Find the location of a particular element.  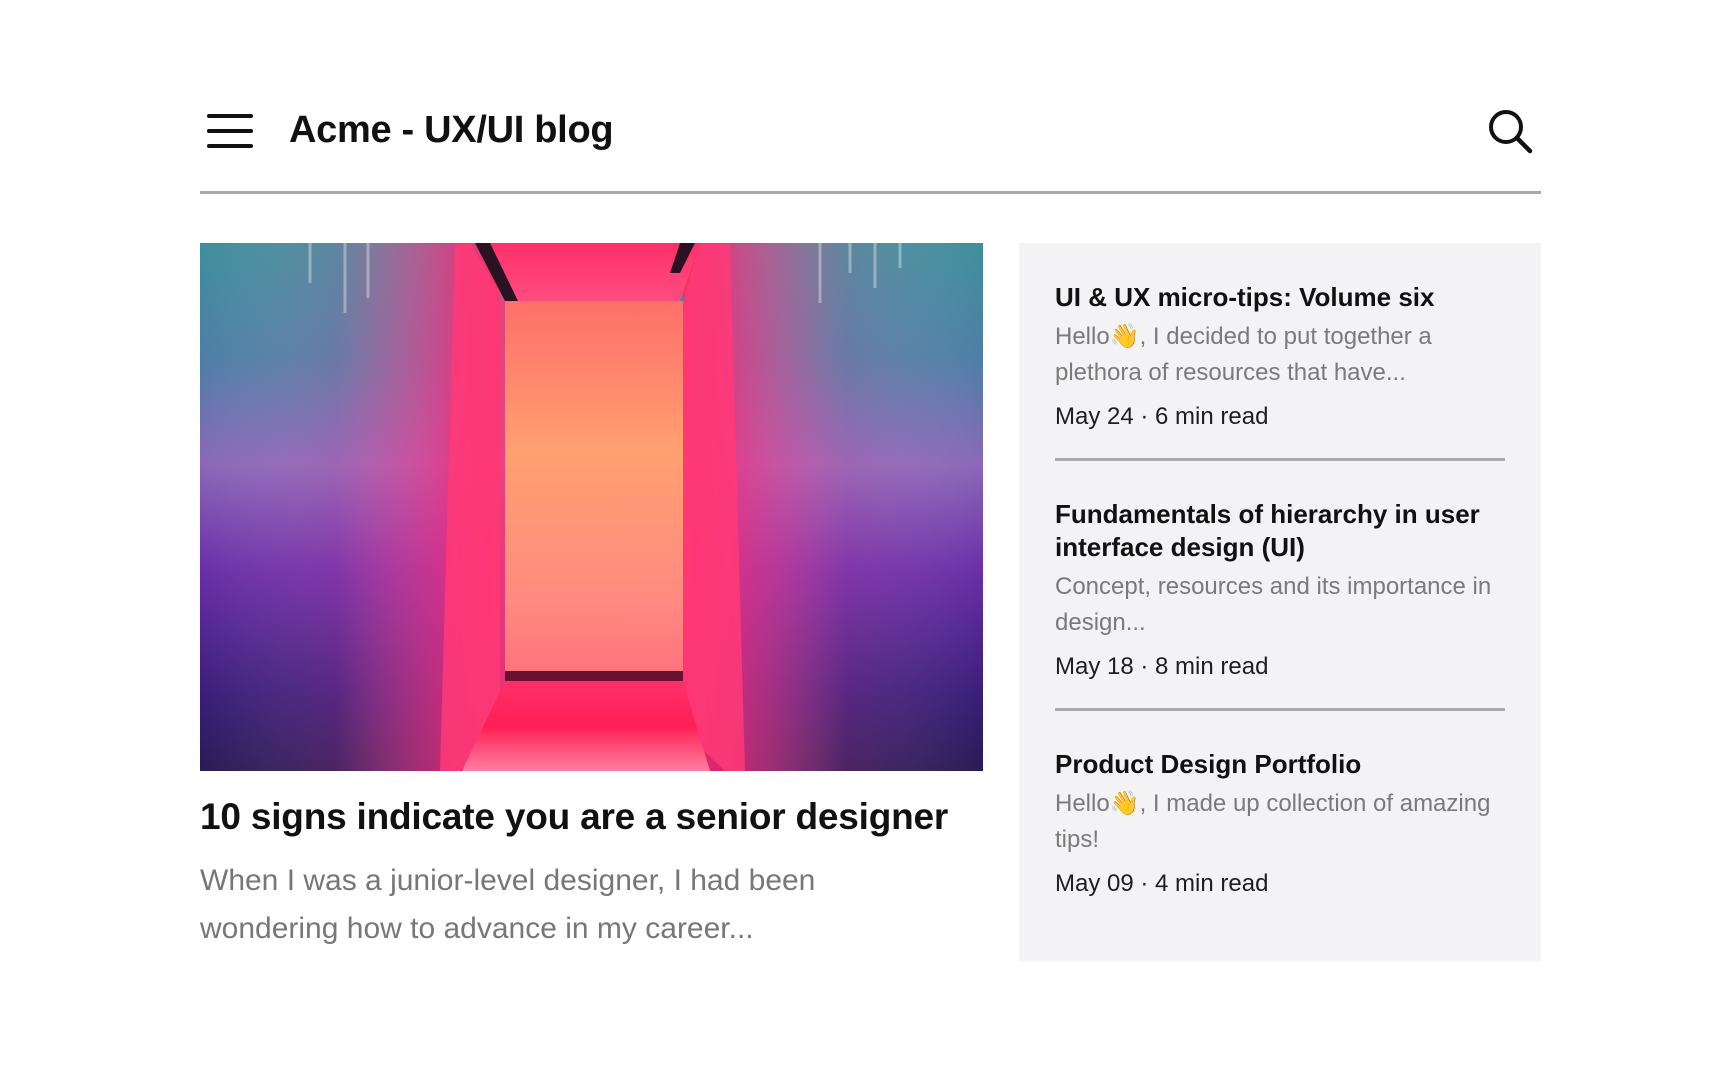

post-meta: May 24 · 6 min read is located at coordinates (1162, 416).